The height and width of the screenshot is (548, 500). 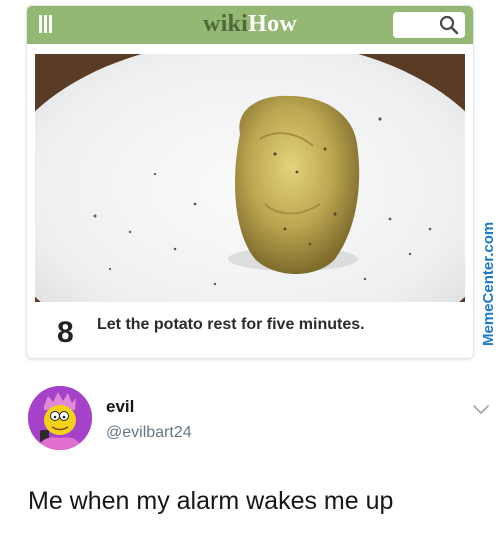 I want to click on step-row: 8 Let the potato rest for five minutes., so click(x=250, y=331).